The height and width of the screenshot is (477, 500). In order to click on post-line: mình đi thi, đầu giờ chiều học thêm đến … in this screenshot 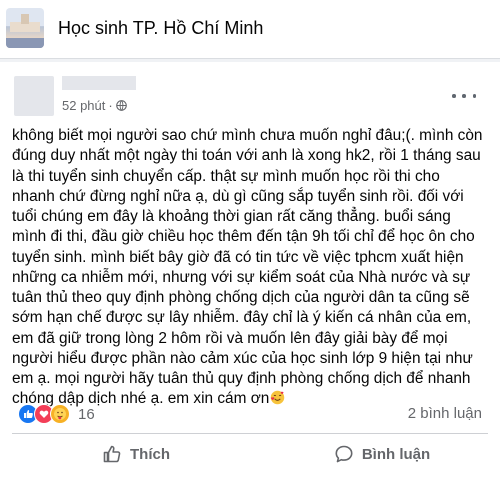, I will do `click(243, 237)`.